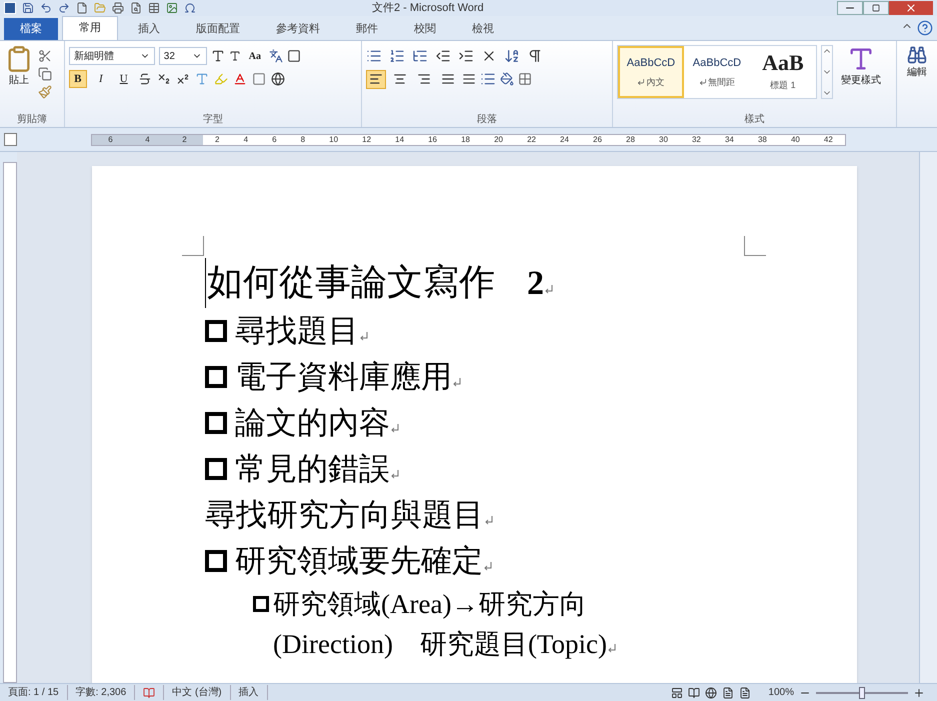  What do you see at coordinates (149, 29) in the screenshot?
I see `ribbon-tab: 插入` at bounding box center [149, 29].